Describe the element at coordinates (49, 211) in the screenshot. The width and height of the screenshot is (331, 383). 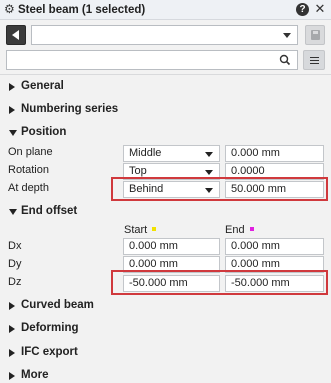
I see `section-end-offset-label: End offset` at that location.